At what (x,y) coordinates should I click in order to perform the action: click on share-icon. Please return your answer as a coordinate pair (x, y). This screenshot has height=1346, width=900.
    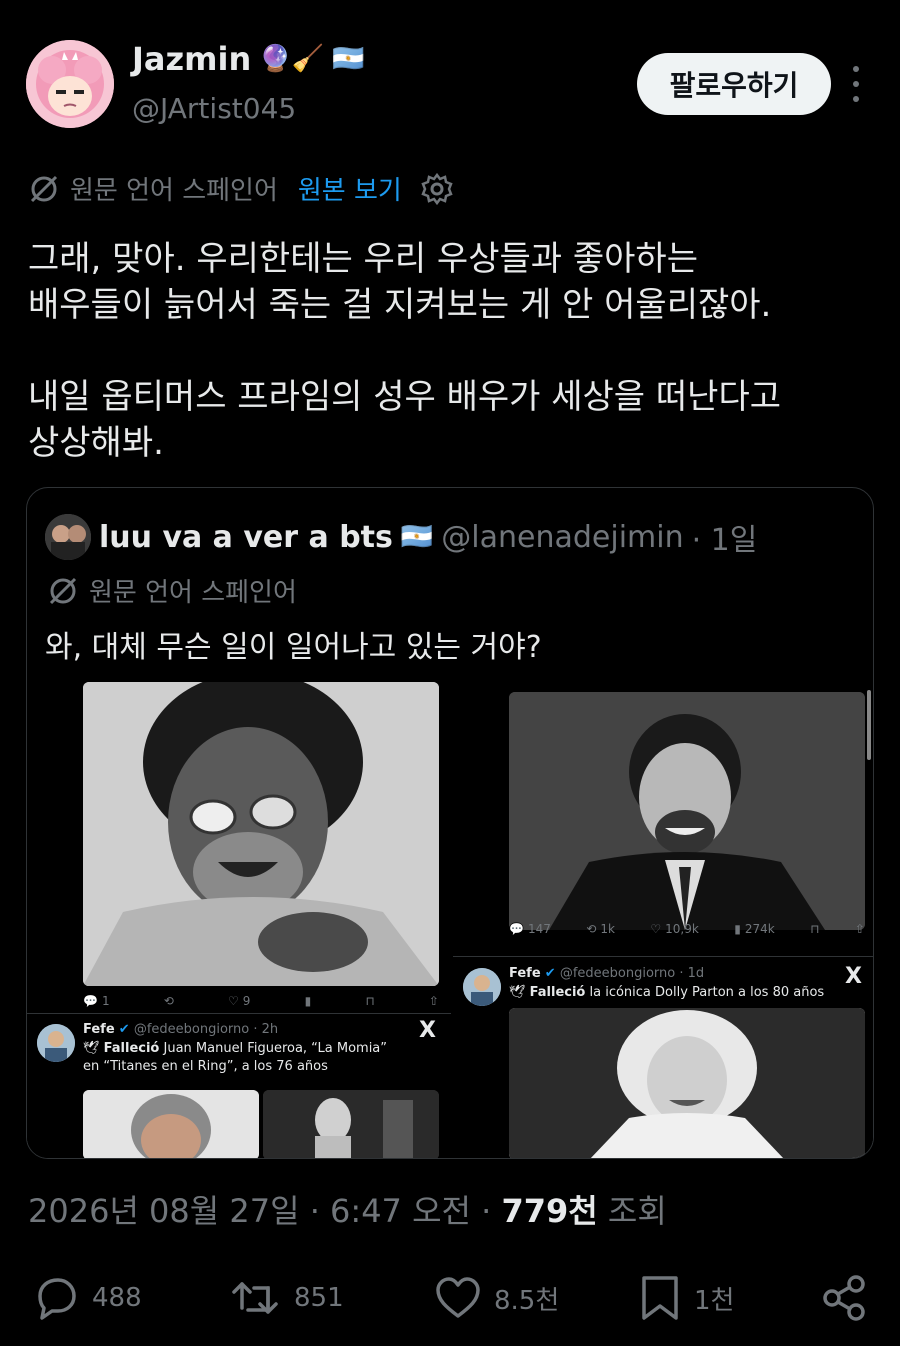
    Looking at the image, I should click on (844, 1298).